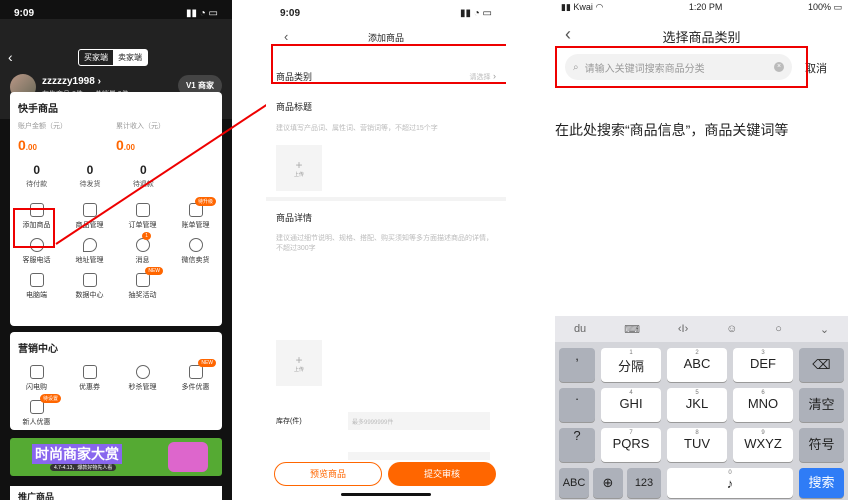 The width and height of the screenshot is (848, 500). I want to click on key-label: ?, so click(577, 435).